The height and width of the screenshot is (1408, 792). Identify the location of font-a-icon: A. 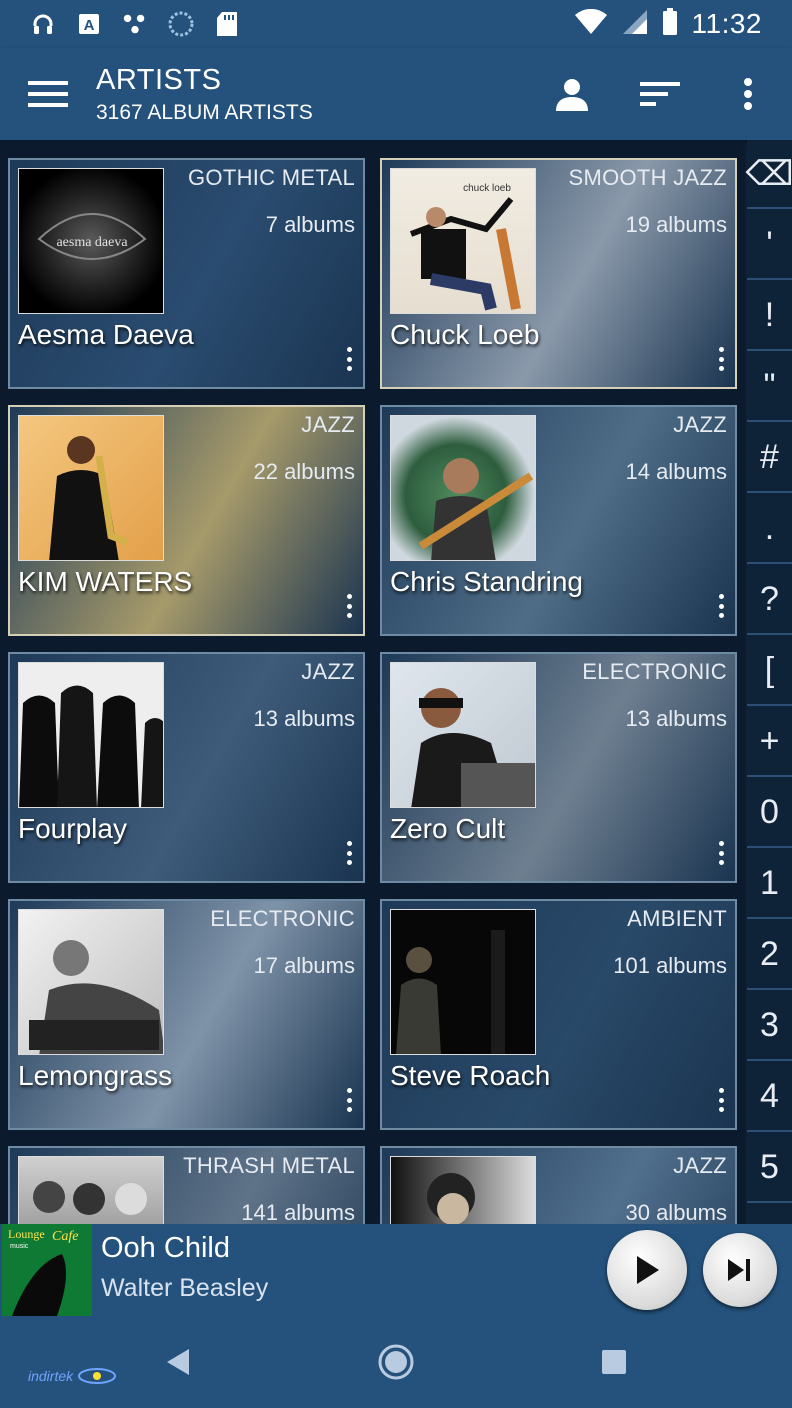
(89, 24).